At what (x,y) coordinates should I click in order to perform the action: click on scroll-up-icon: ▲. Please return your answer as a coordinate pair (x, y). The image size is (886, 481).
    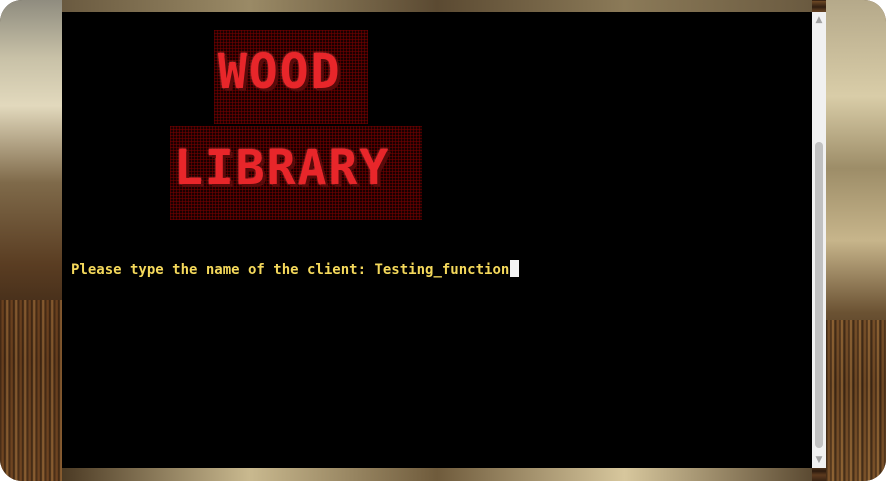
    Looking at the image, I should click on (819, 20).